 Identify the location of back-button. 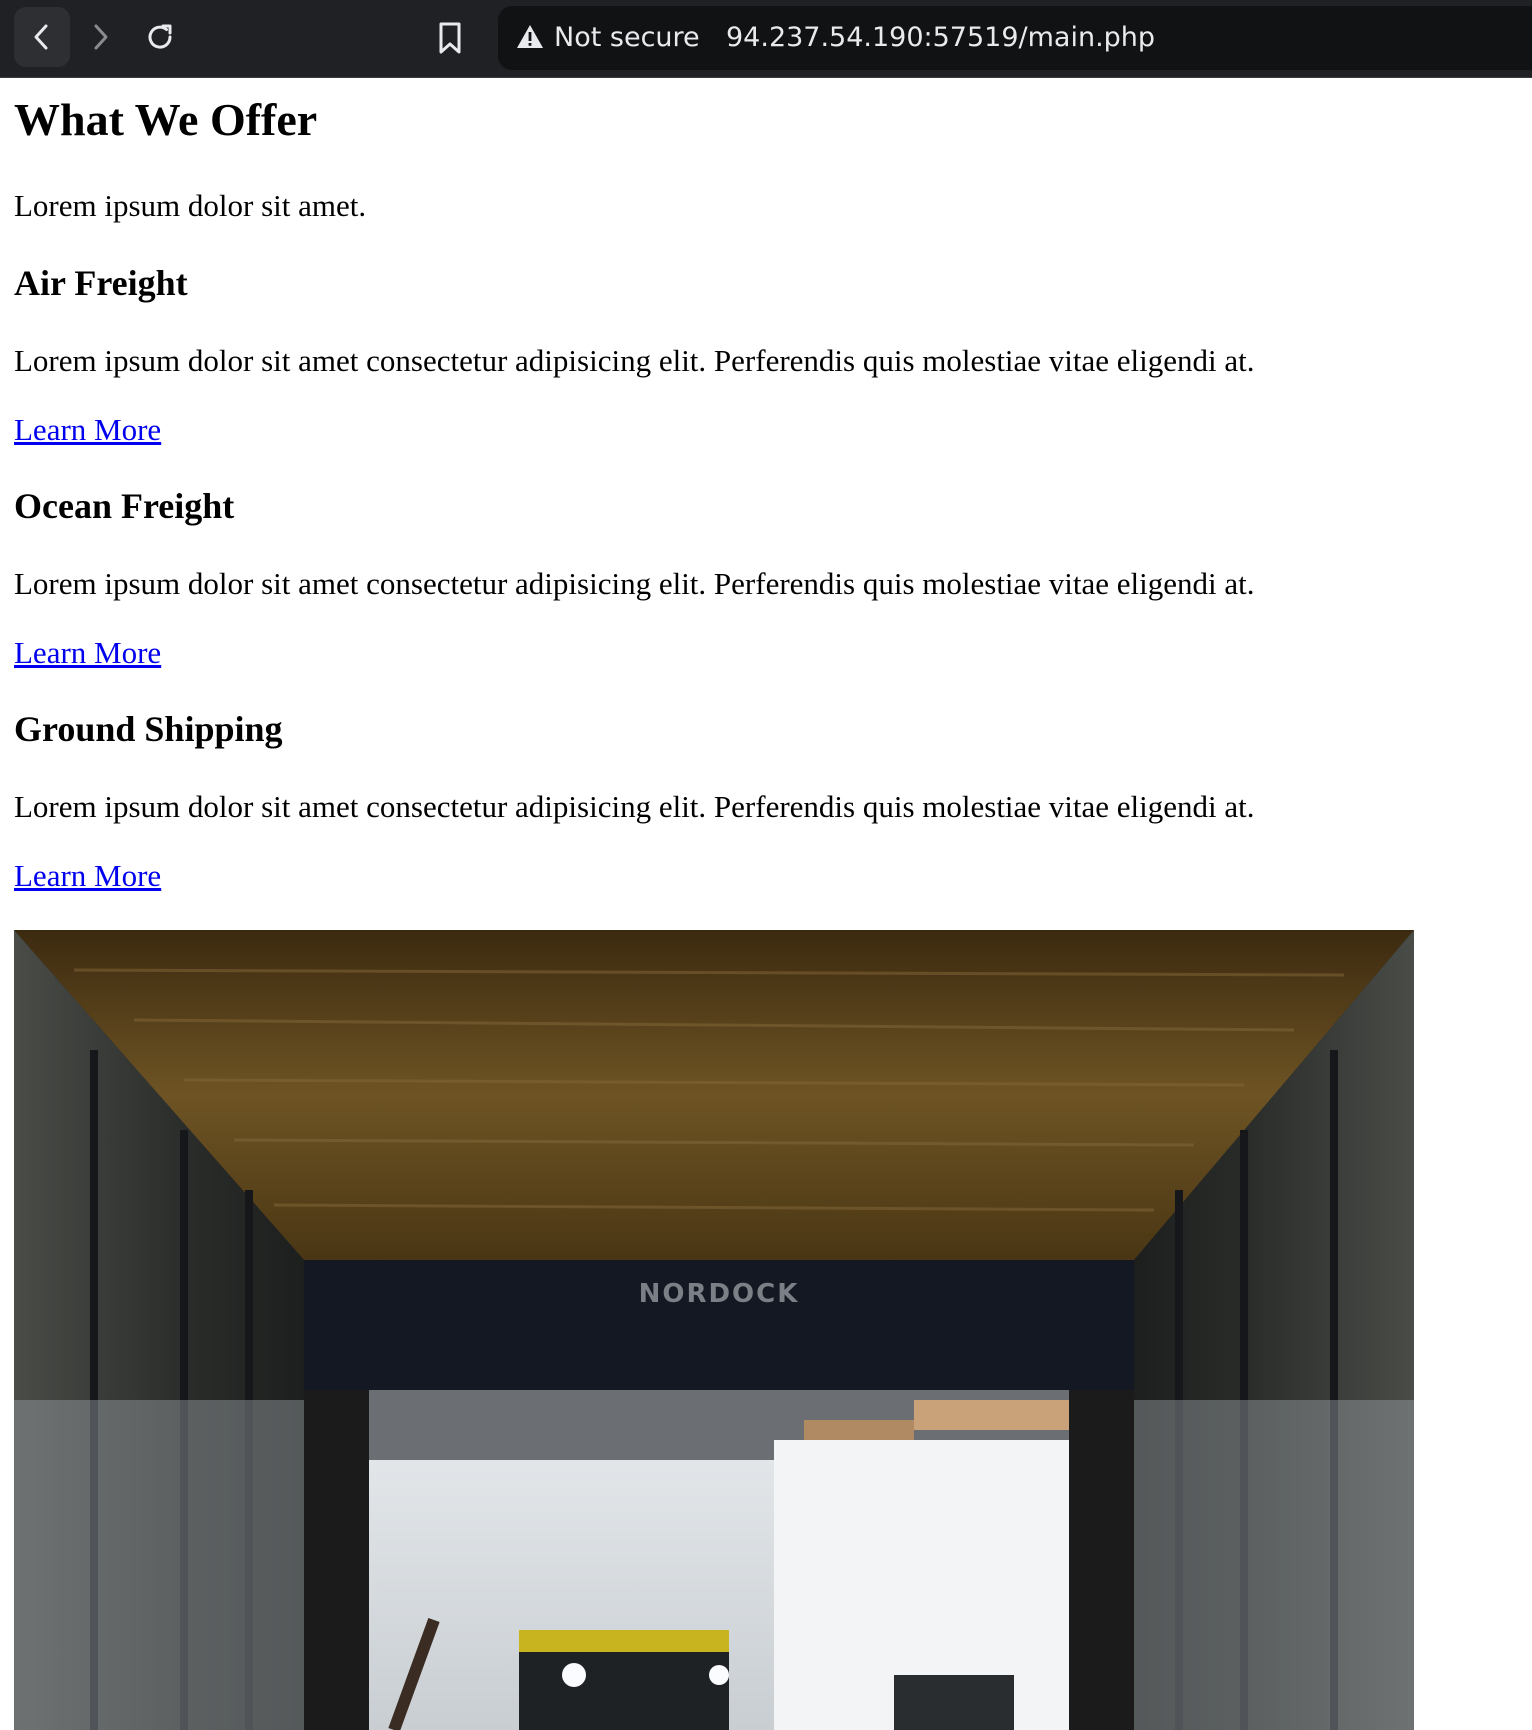
(42, 37).